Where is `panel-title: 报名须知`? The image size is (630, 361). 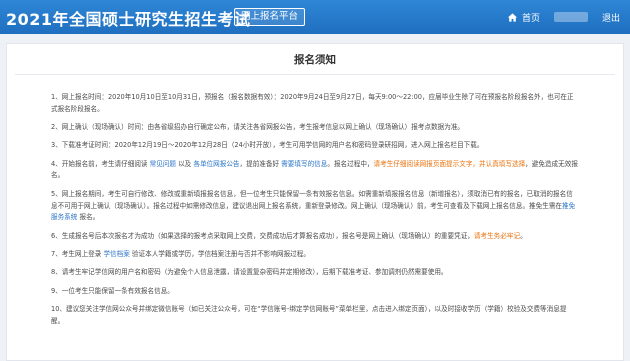
panel-title: 报名须知 is located at coordinates (315, 60).